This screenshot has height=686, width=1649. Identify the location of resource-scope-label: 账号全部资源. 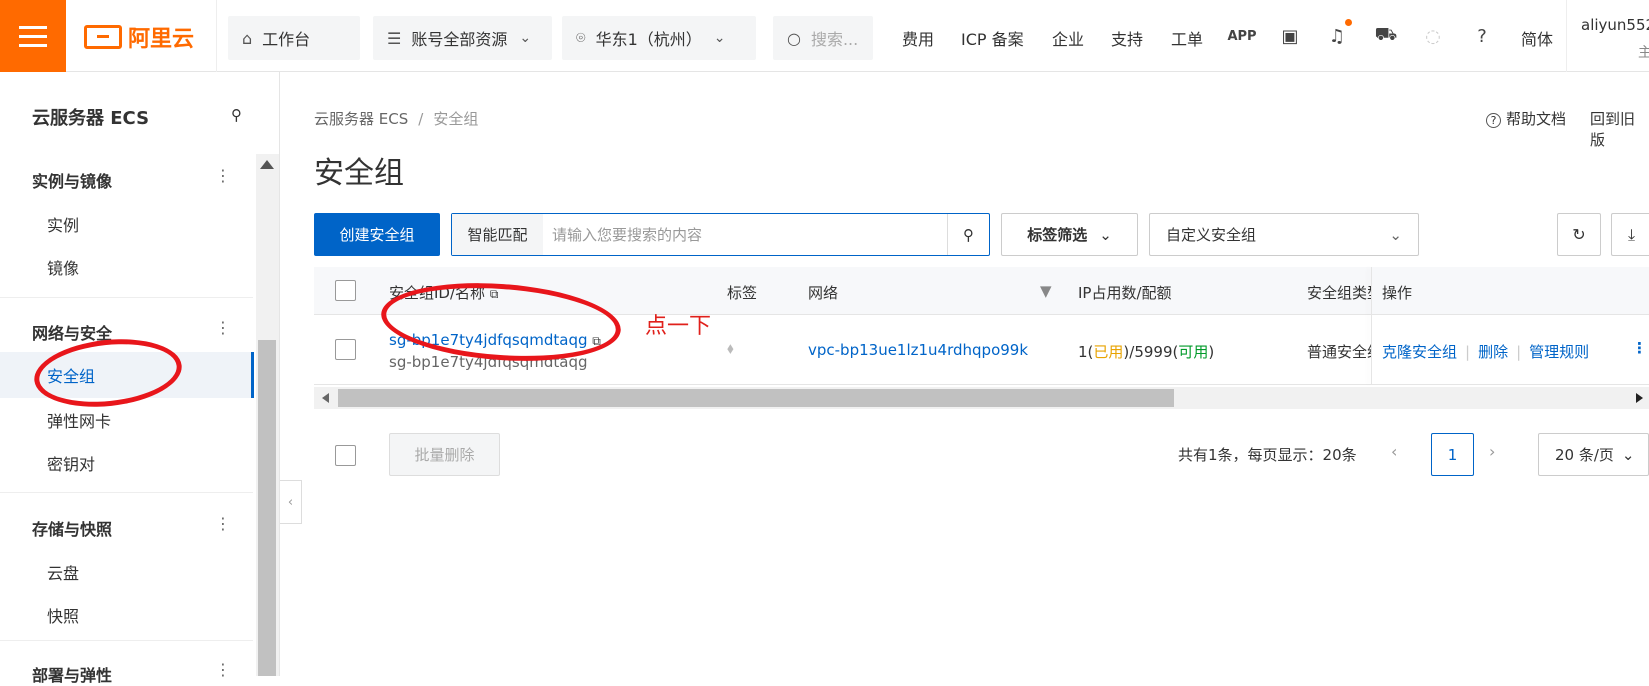
(459, 39).